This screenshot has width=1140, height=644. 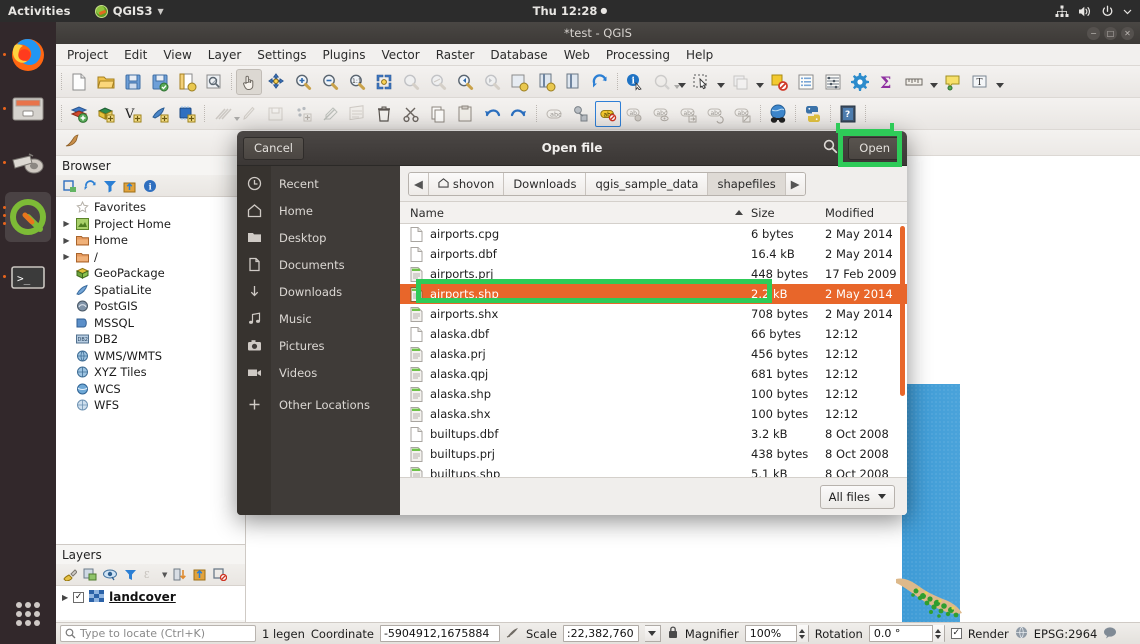 What do you see at coordinates (874, 148) in the screenshot?
I see `open-button: Open` at bounding box center [874, 148].